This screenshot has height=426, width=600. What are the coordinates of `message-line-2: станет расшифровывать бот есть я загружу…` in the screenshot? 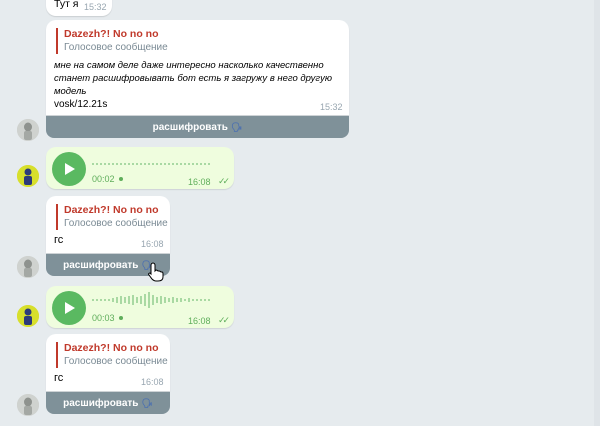 It's located at (193, 78).